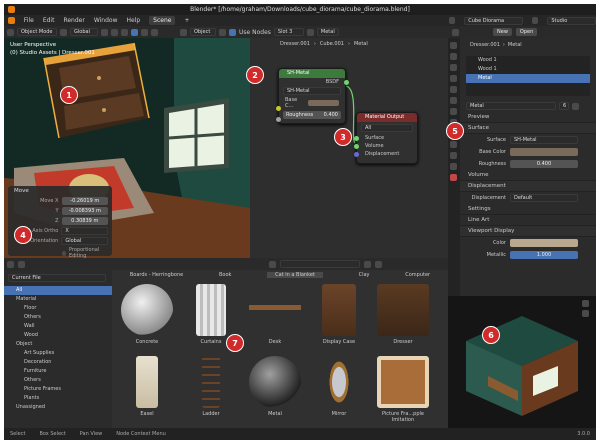 The width and height of the screenshot is (600, 444). What do you see at coordinates (544, 140) in the screenshot?
I see `surface-shader-dropdown: SH-Metal` at bounding box center [544, 140].